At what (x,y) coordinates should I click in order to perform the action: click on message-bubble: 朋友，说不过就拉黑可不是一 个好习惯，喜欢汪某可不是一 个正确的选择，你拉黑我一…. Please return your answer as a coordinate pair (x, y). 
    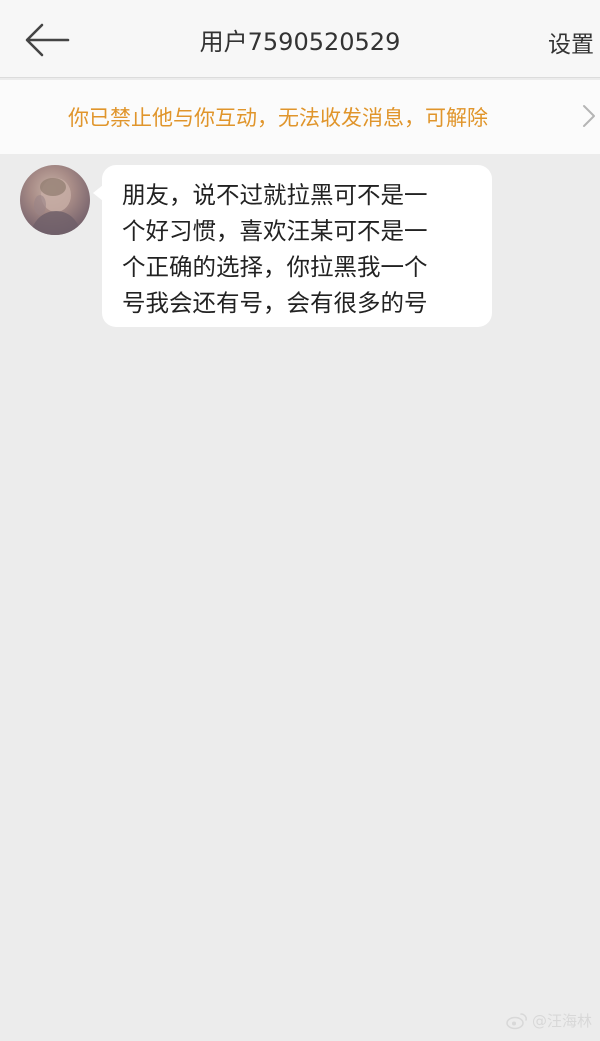
    Looking at the image, I should click on (292, 246).